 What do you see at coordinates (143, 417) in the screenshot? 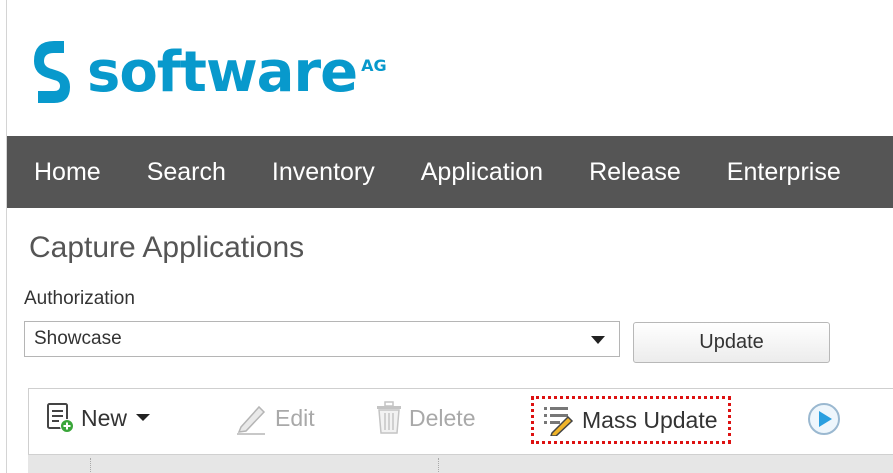
I see `chevron-down-icon` at bounding box center [143, 417].